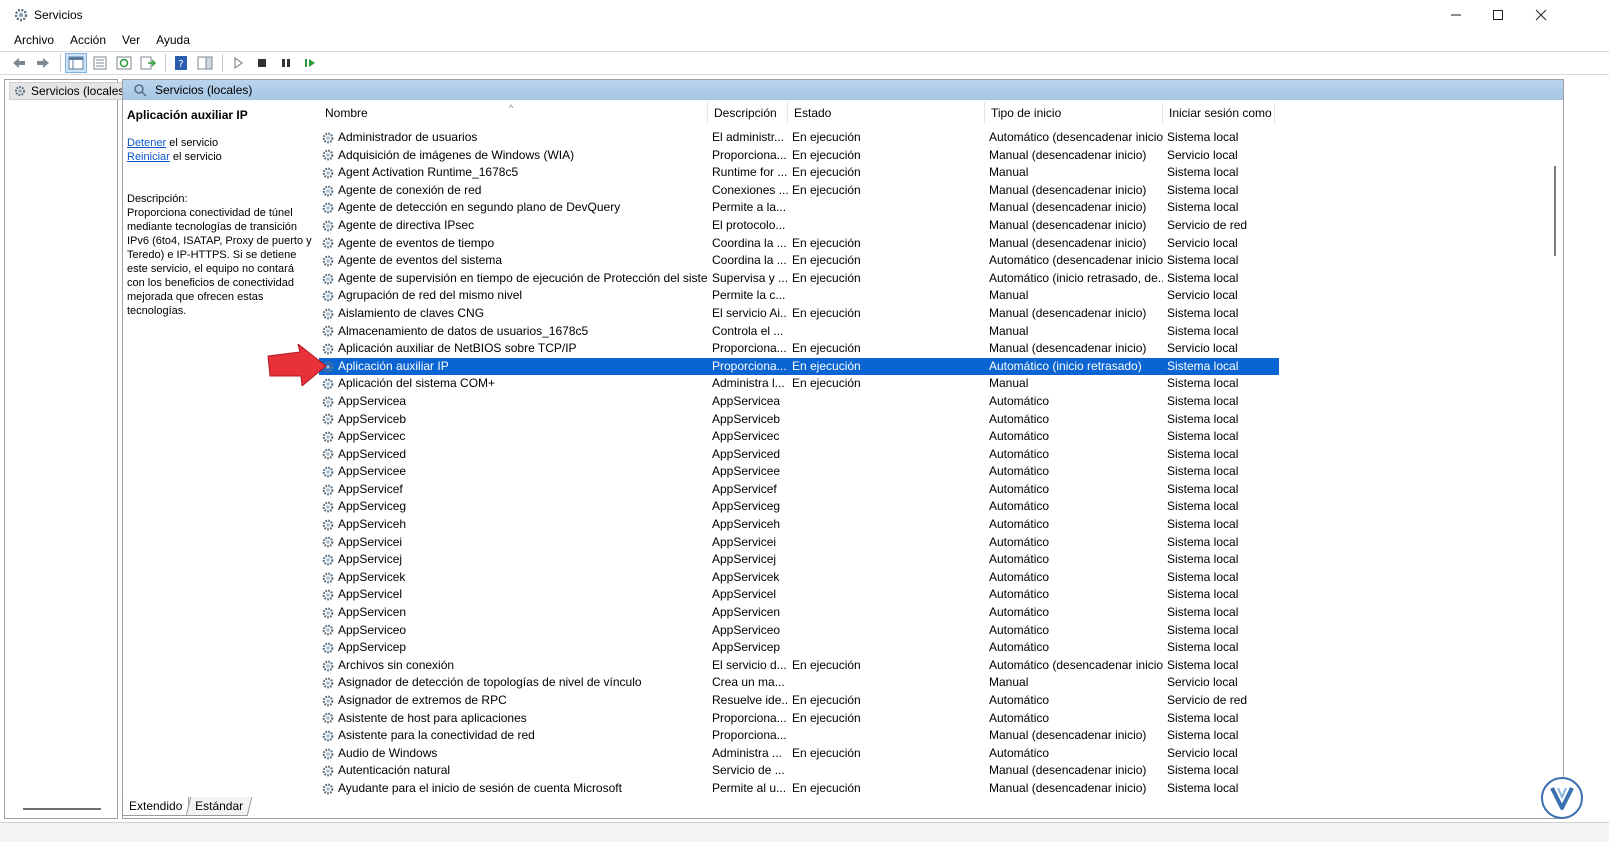  What do you see at coordinates (746, 436) in the screenshot?
I see `cell-description: AppServicec` at bounding box center [746, 436].